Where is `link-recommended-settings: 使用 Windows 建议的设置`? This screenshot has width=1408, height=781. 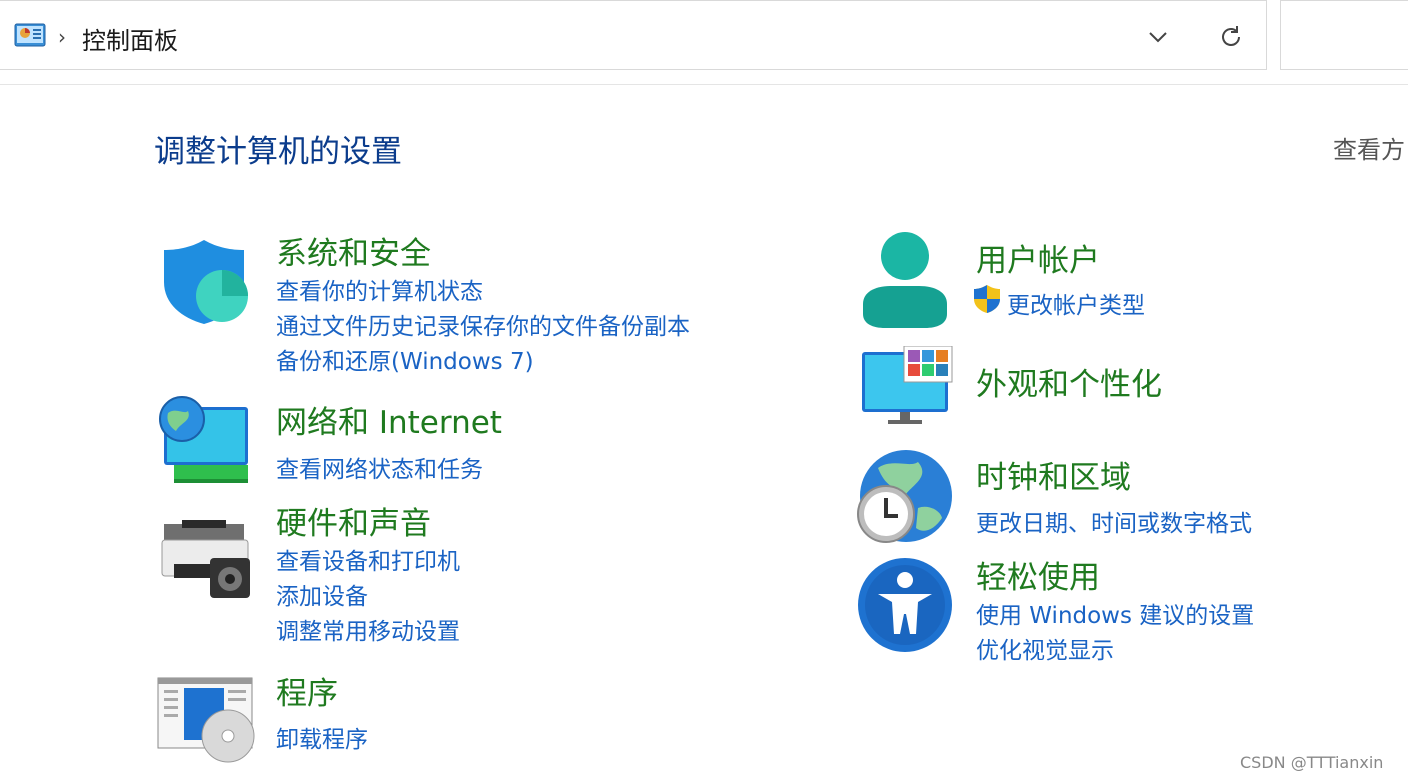 link-recommended-settings: 使用 Windows 建议的设置 is located at coordinates (1115, 613).